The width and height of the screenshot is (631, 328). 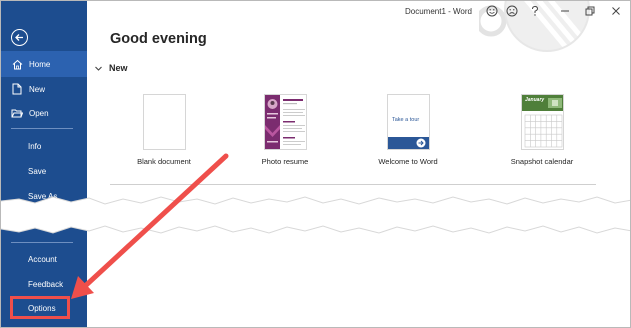 What do you see at coordinates (39, 113) in the screenshot?
I see `sidebar-item-label: Open` at bounding box center [39, 113].